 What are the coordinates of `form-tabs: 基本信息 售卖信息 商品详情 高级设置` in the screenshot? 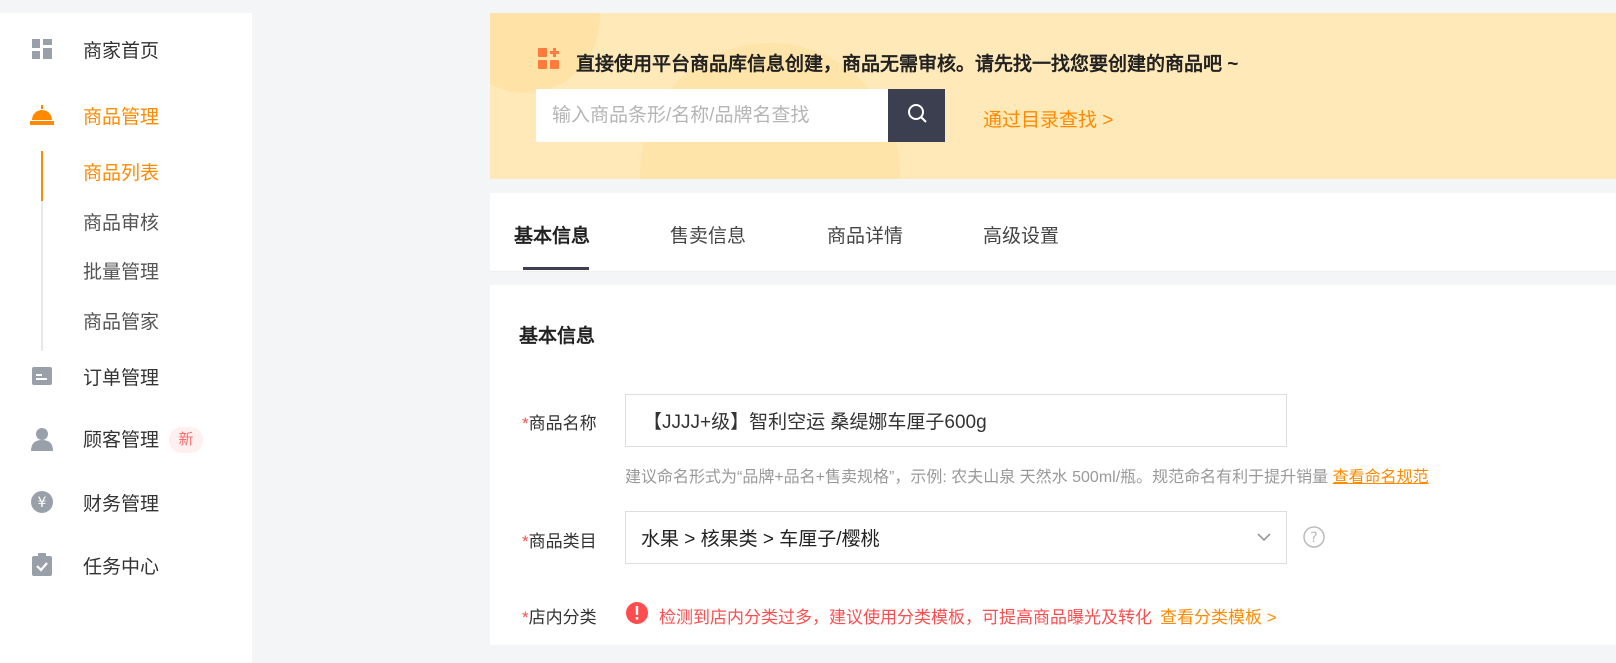 It's located at (1053, 232).